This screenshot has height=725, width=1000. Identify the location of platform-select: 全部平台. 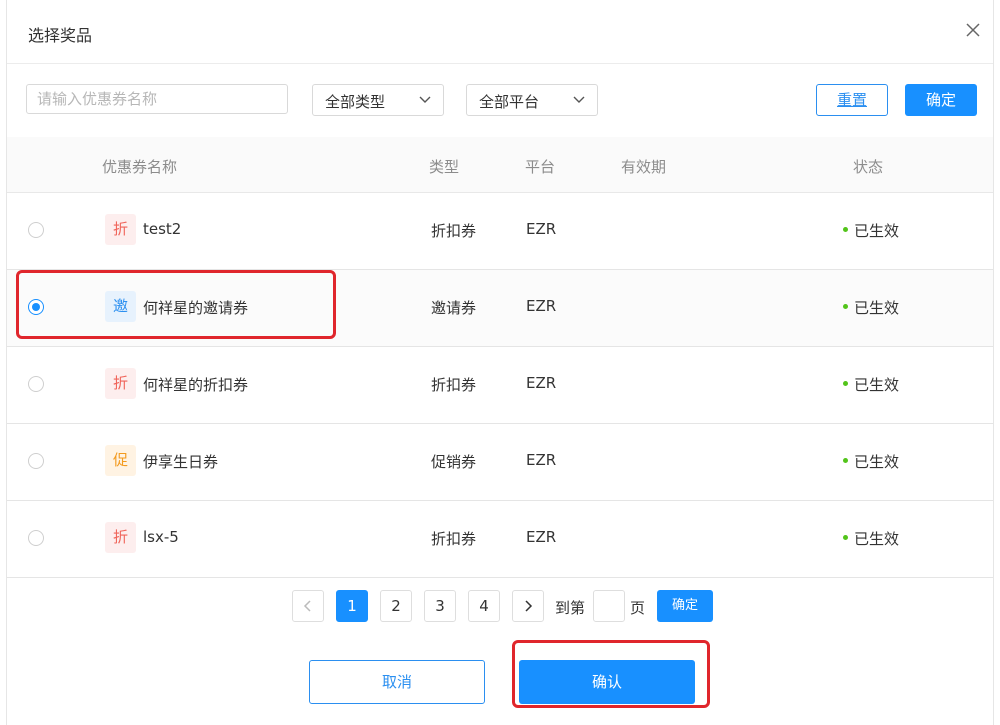
(532, 100).